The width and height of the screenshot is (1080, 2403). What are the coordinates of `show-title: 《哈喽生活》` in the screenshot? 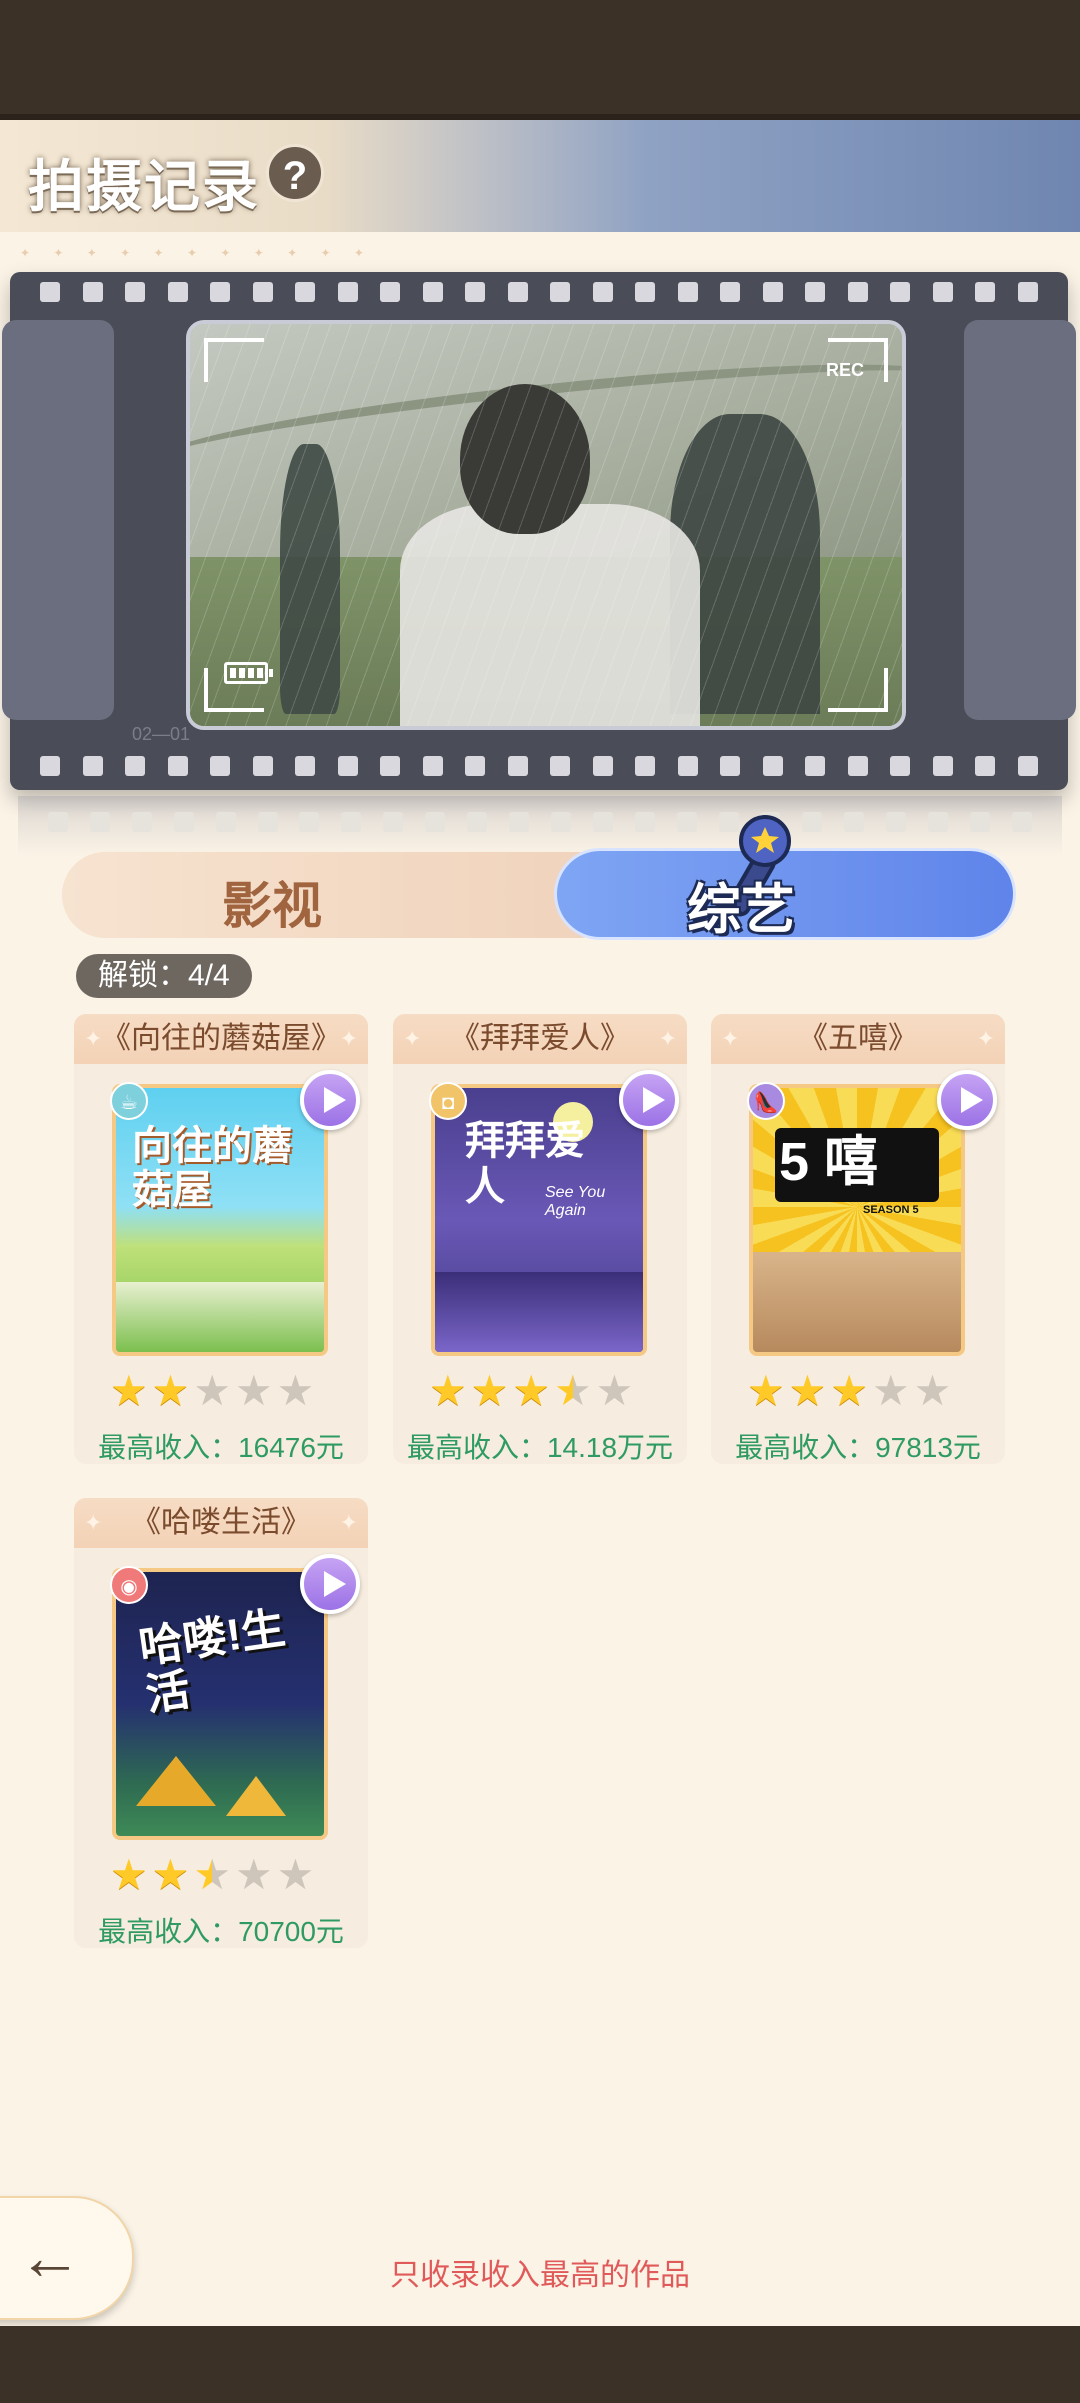 It's located at (221, 1523).